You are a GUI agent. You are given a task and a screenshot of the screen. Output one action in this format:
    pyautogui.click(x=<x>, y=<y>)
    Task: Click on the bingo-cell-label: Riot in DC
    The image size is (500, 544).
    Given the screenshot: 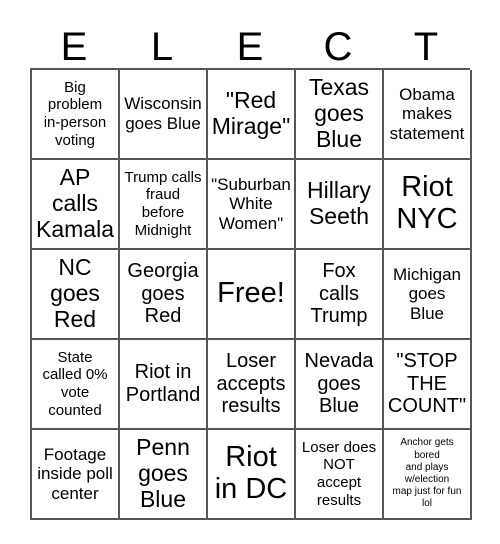 What is the action you would take?
    pyautogui.click(x=251, y=473)
    